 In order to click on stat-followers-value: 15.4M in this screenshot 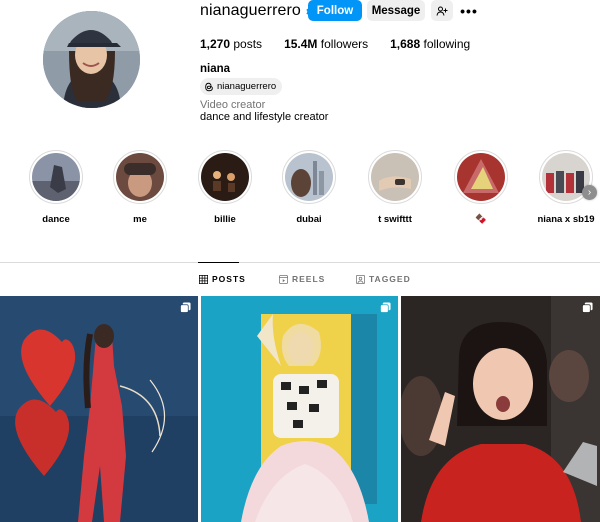, I will do `click(301, 44)`.